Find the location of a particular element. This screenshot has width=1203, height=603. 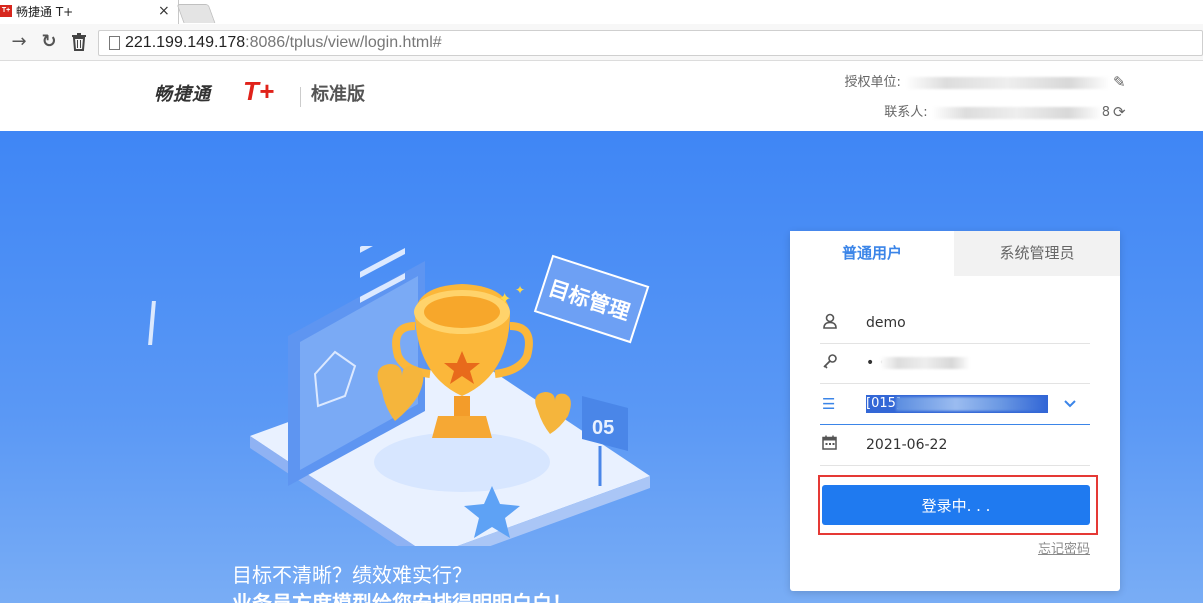

slogan-line2: 业务员方度模型给您安排得明明白白！ is located at coordinates (402, 597).